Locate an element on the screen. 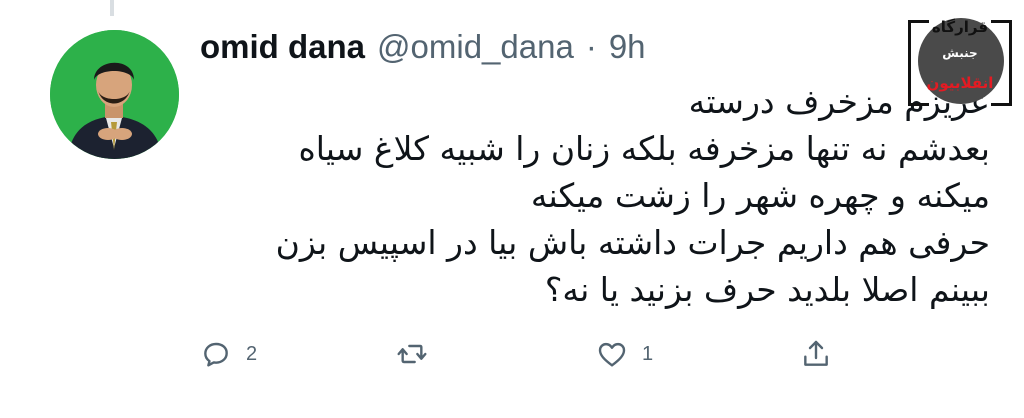  like-button: 1 is located at coordinates (624, 354).